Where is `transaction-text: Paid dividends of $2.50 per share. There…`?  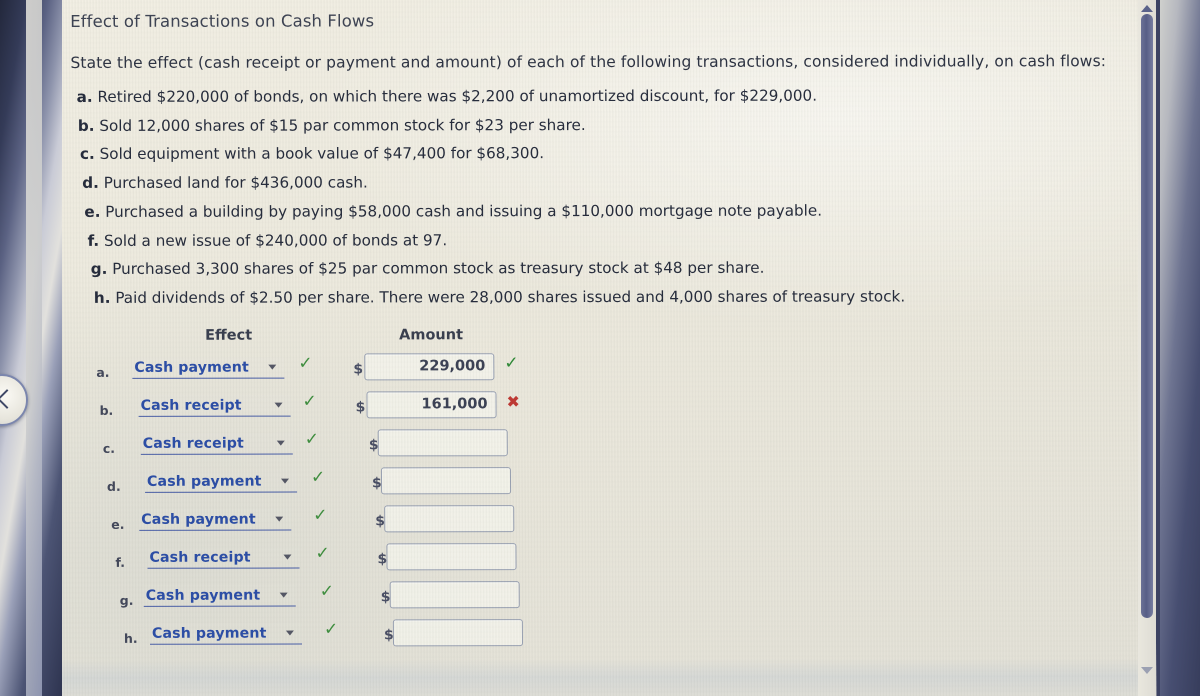 transaction-text: Paid dividends of $2.50 per share. There… is located at coordinates (510, 297).